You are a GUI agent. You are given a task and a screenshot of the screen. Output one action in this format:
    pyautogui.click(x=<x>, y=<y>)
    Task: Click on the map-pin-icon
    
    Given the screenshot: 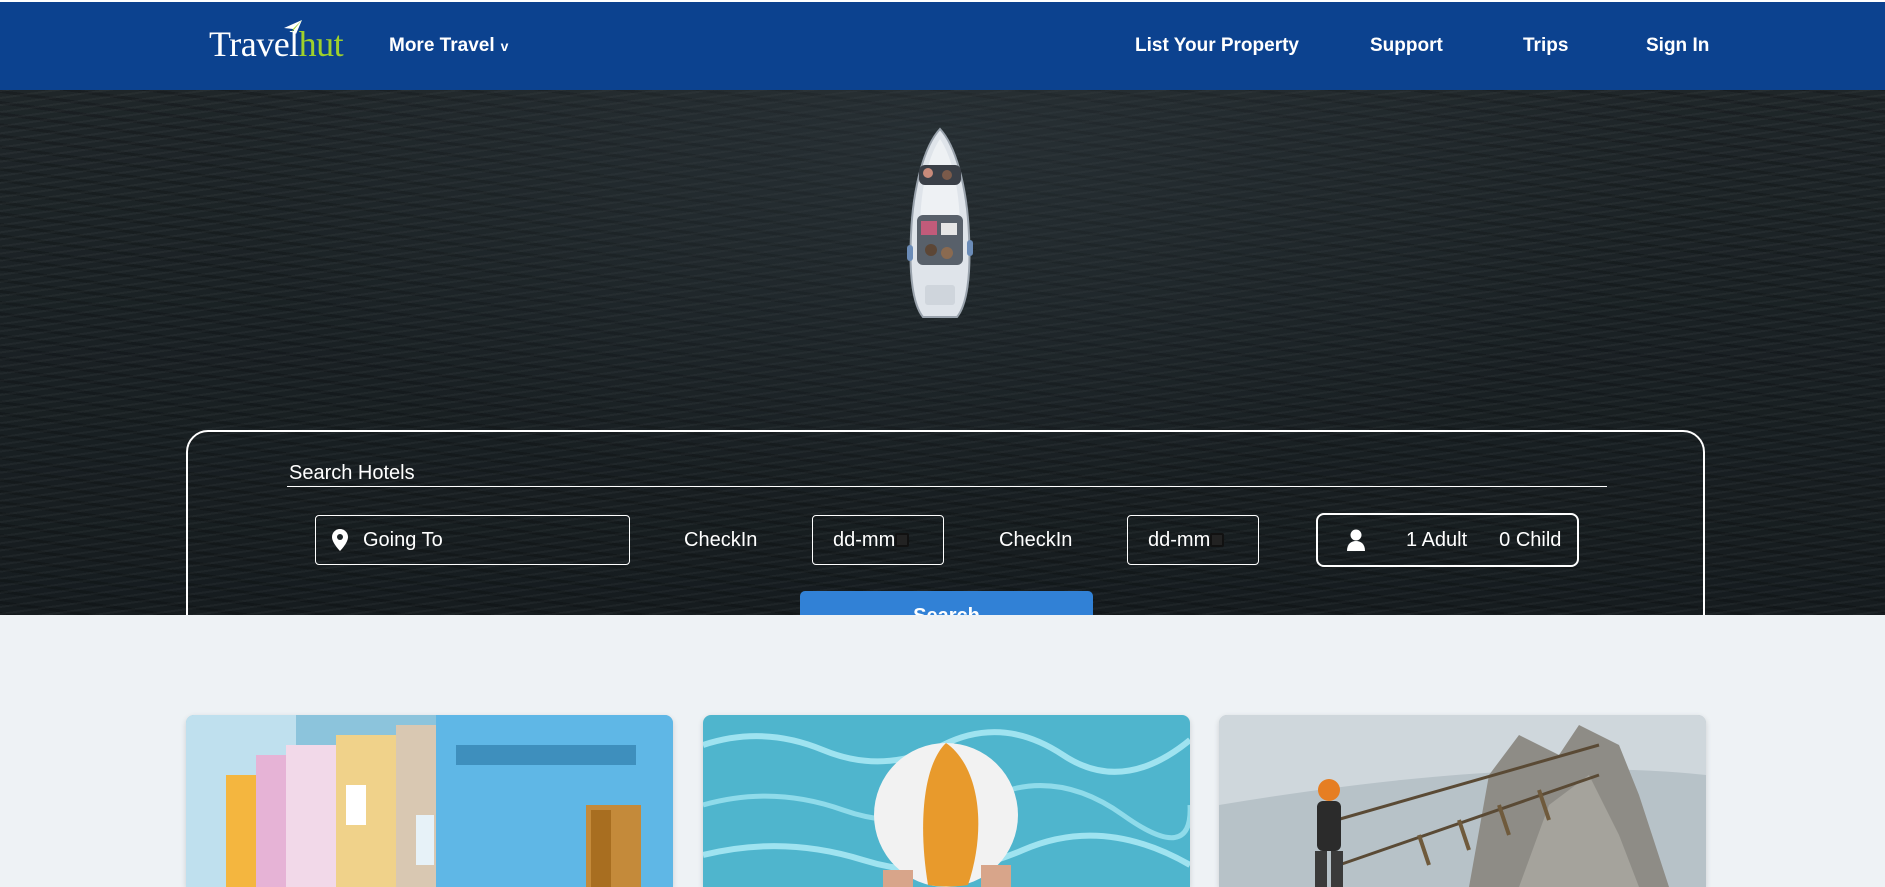 What is the action you would take?
    pyautogui.click(x=340, y=540)
    